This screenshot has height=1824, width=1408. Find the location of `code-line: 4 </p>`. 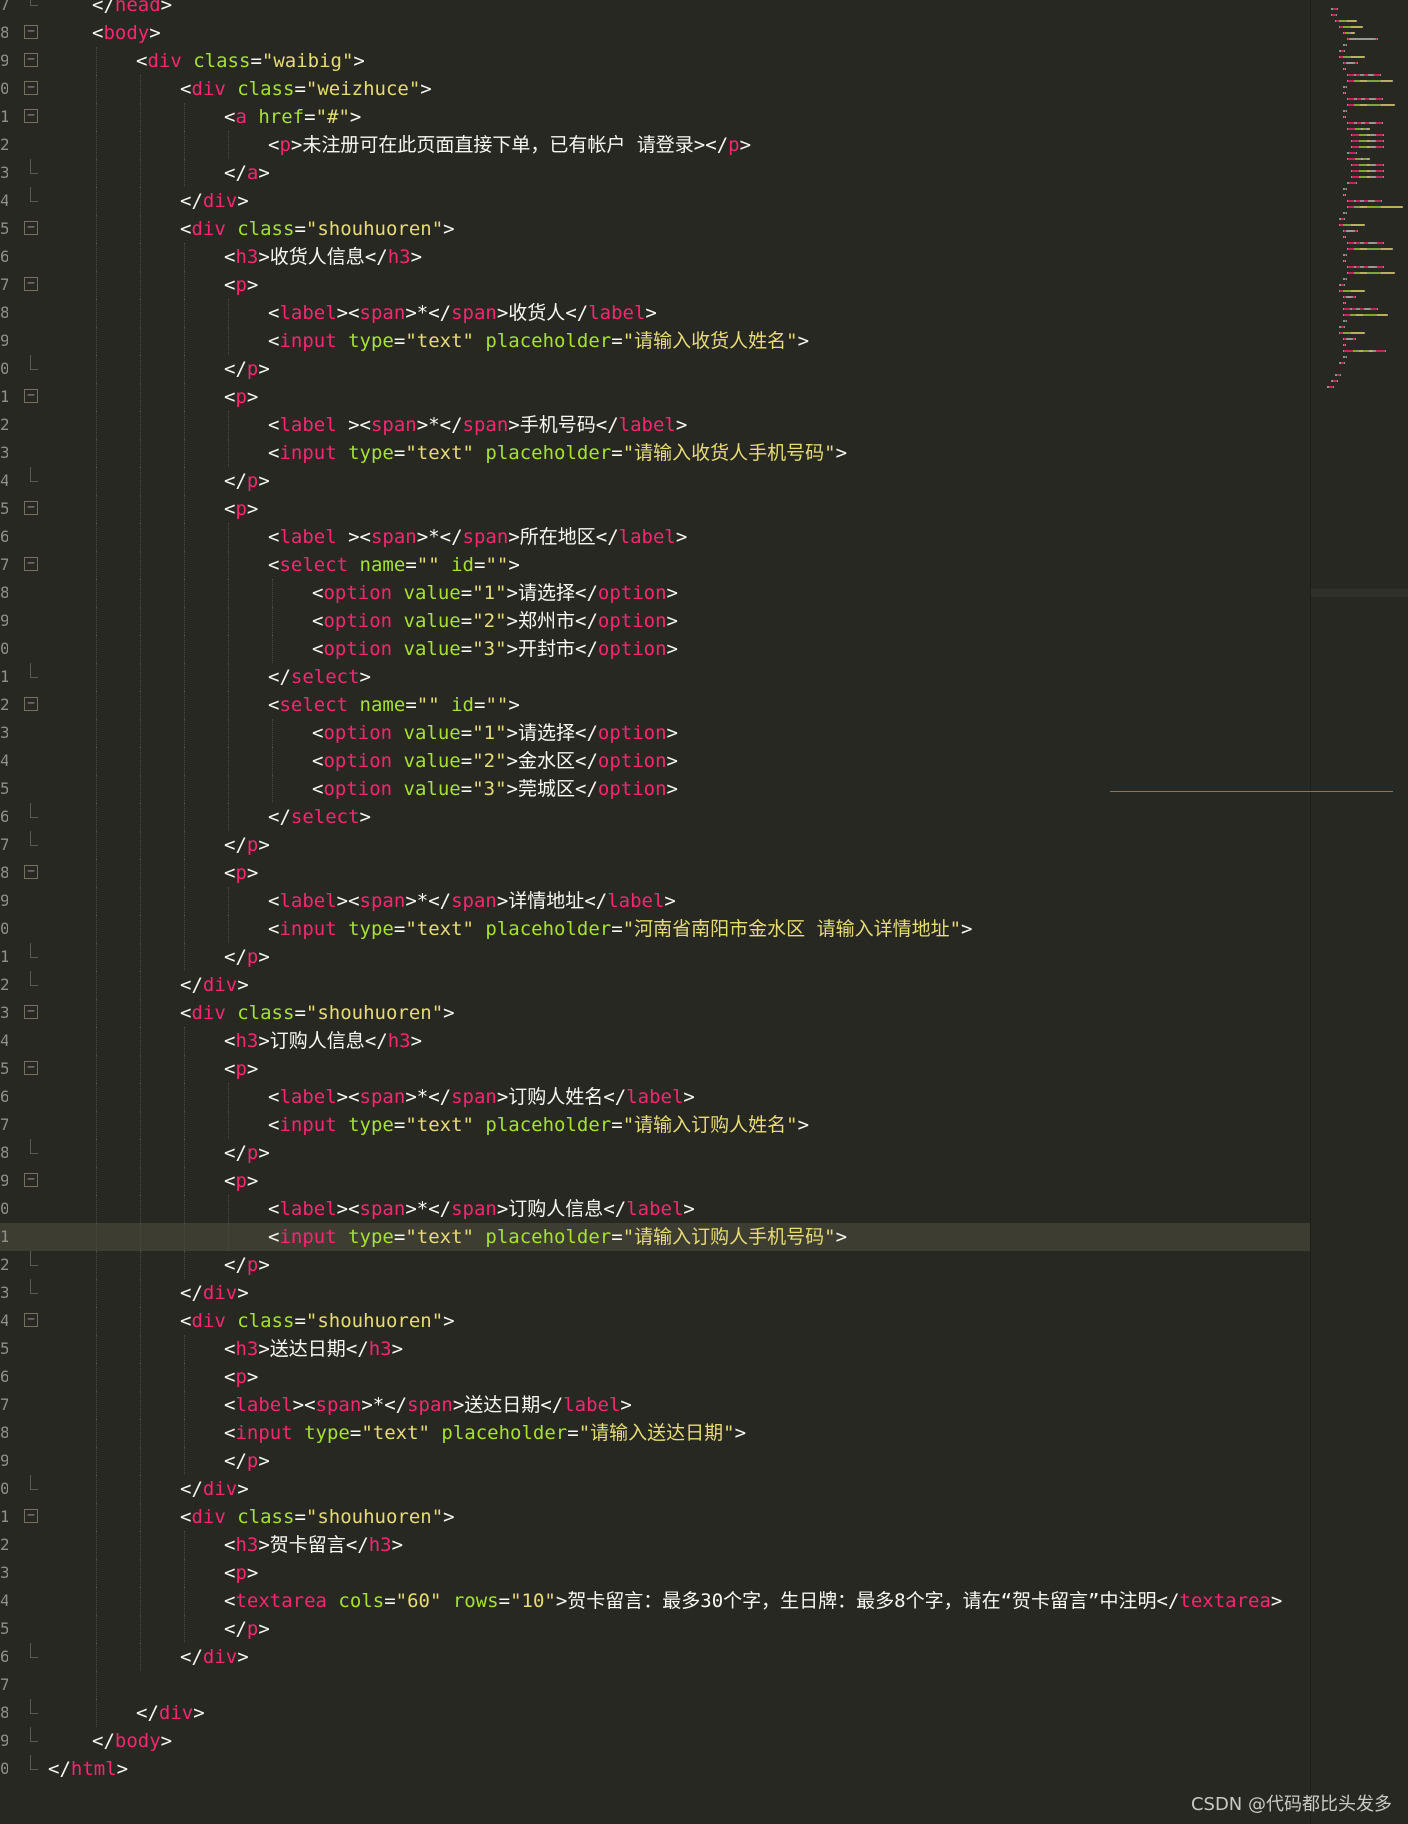

code-line: 4 </p> is located at coordinates (655, 481).